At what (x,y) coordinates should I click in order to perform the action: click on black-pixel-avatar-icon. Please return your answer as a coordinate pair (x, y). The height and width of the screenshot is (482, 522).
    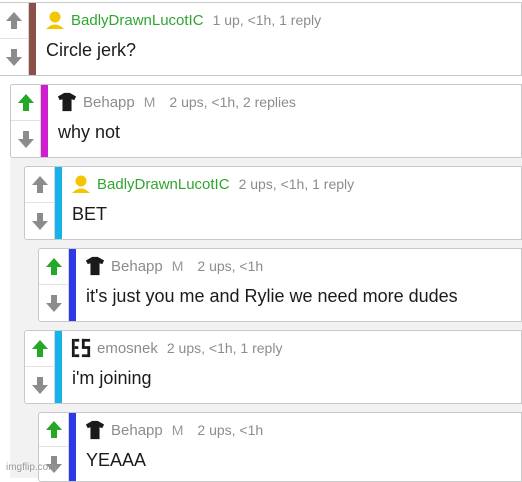
    Looking at the image, I should click on (81, 348).